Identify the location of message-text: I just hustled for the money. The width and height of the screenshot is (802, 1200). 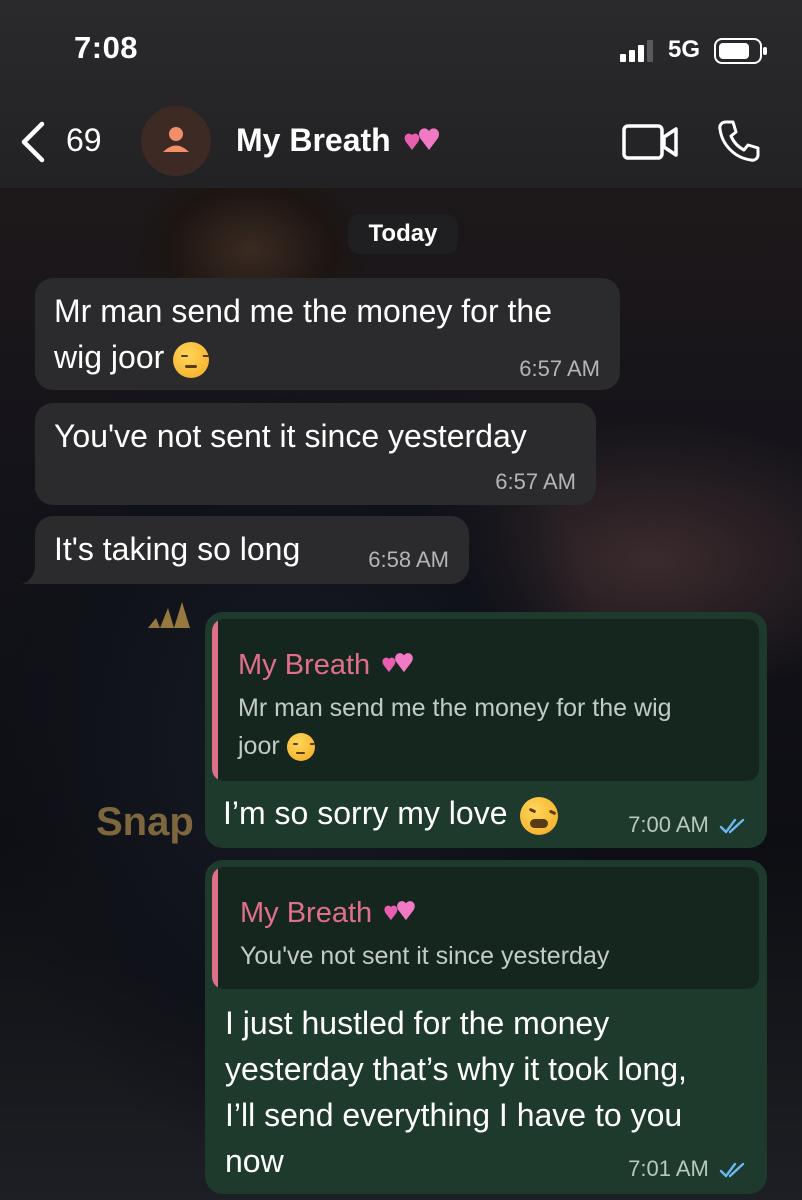
(417, 1023).